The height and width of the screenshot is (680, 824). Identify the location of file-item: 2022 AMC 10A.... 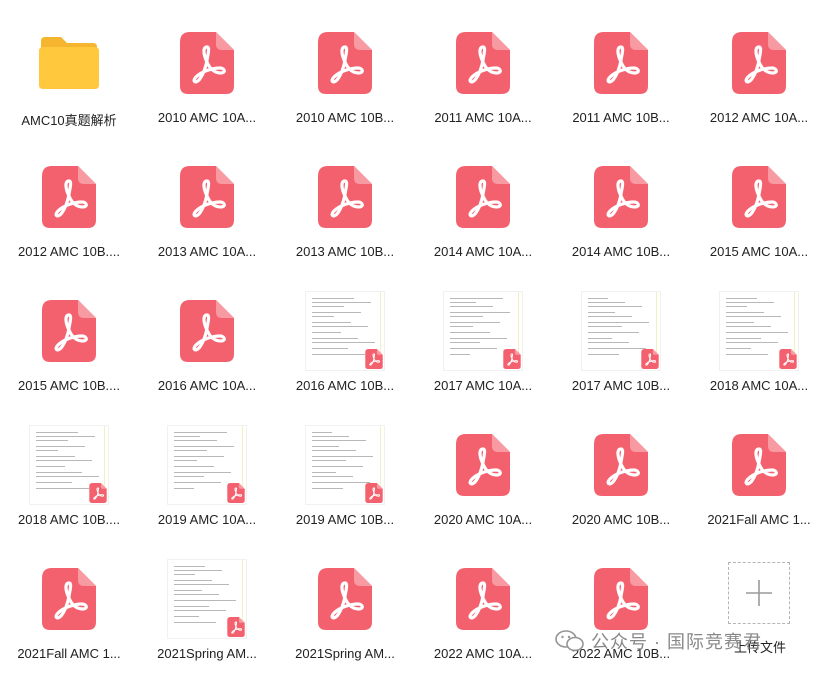
(483, 613).